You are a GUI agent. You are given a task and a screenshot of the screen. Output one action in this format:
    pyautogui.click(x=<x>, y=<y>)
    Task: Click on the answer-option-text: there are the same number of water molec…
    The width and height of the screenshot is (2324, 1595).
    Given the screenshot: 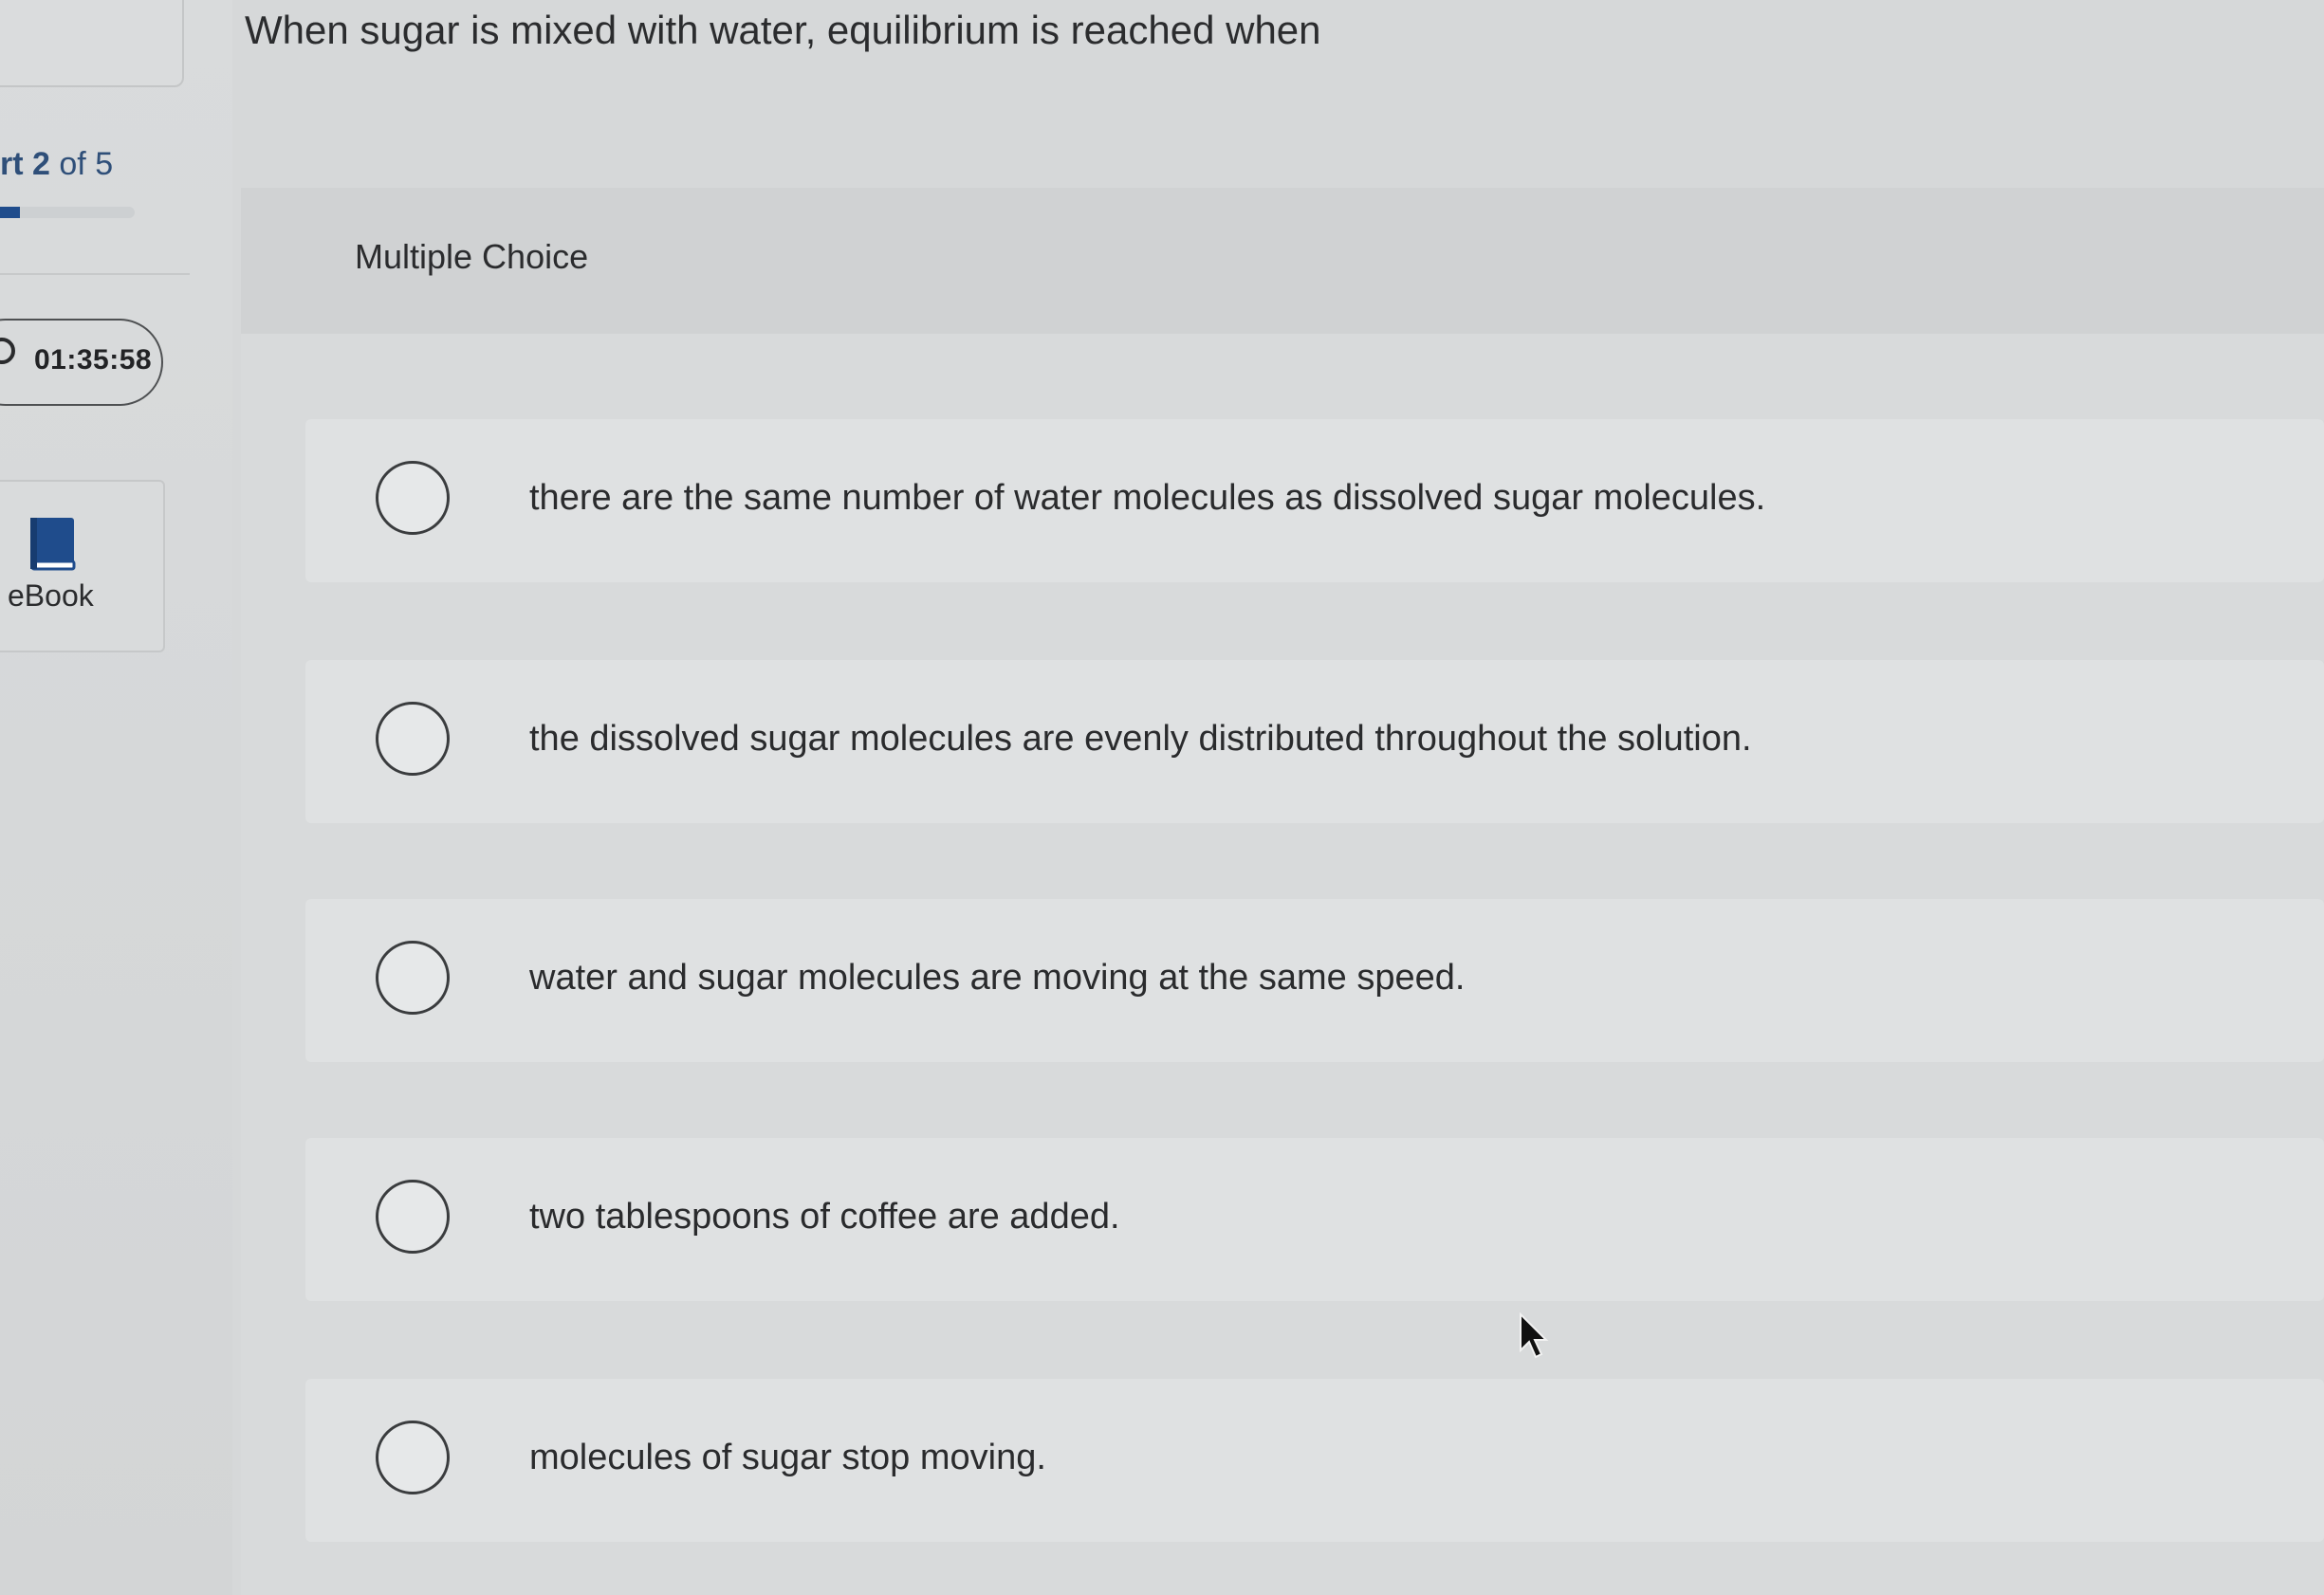 What is the action you would take?
    pyautogui.click(x=1147, y=498)
    